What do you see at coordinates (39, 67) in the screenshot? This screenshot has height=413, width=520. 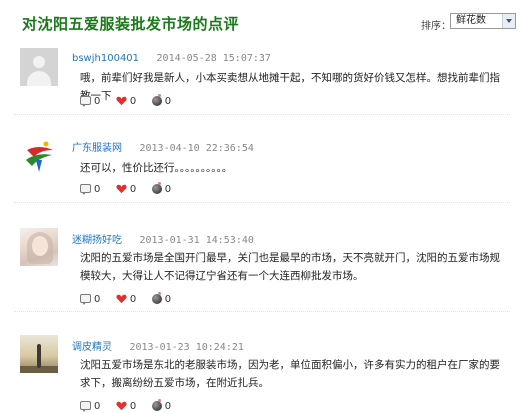 I see `default-avatar-icon` at bounding box center [39, 67].